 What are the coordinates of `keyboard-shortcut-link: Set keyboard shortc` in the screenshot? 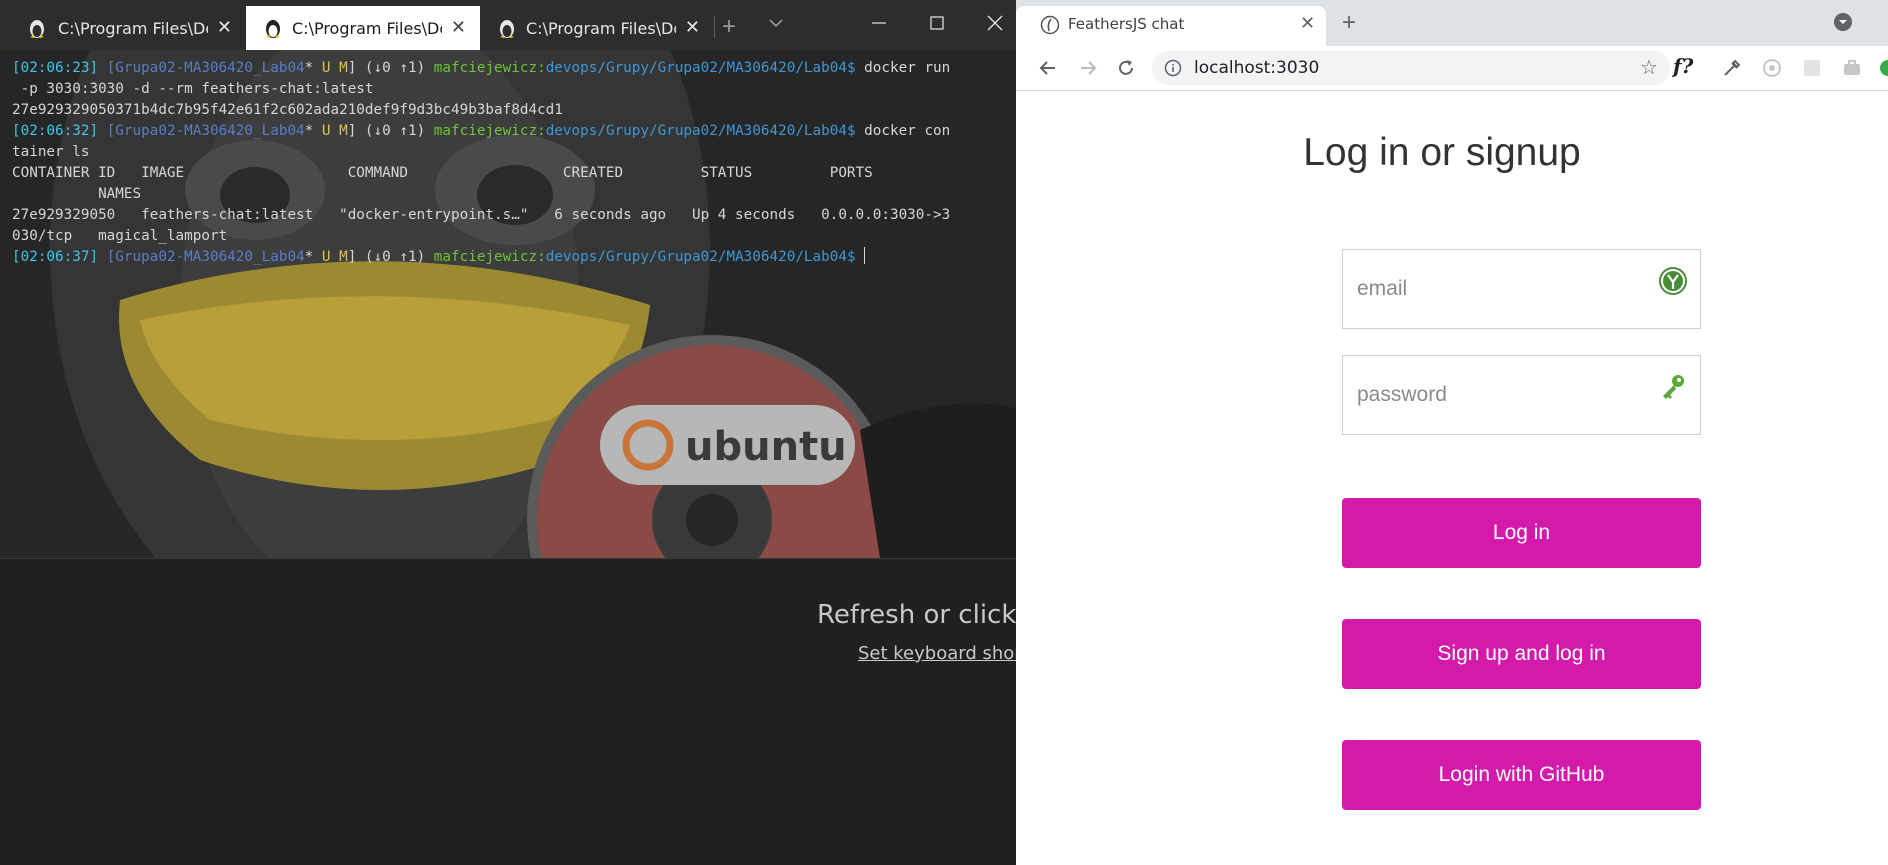 It's located at (948, 653).